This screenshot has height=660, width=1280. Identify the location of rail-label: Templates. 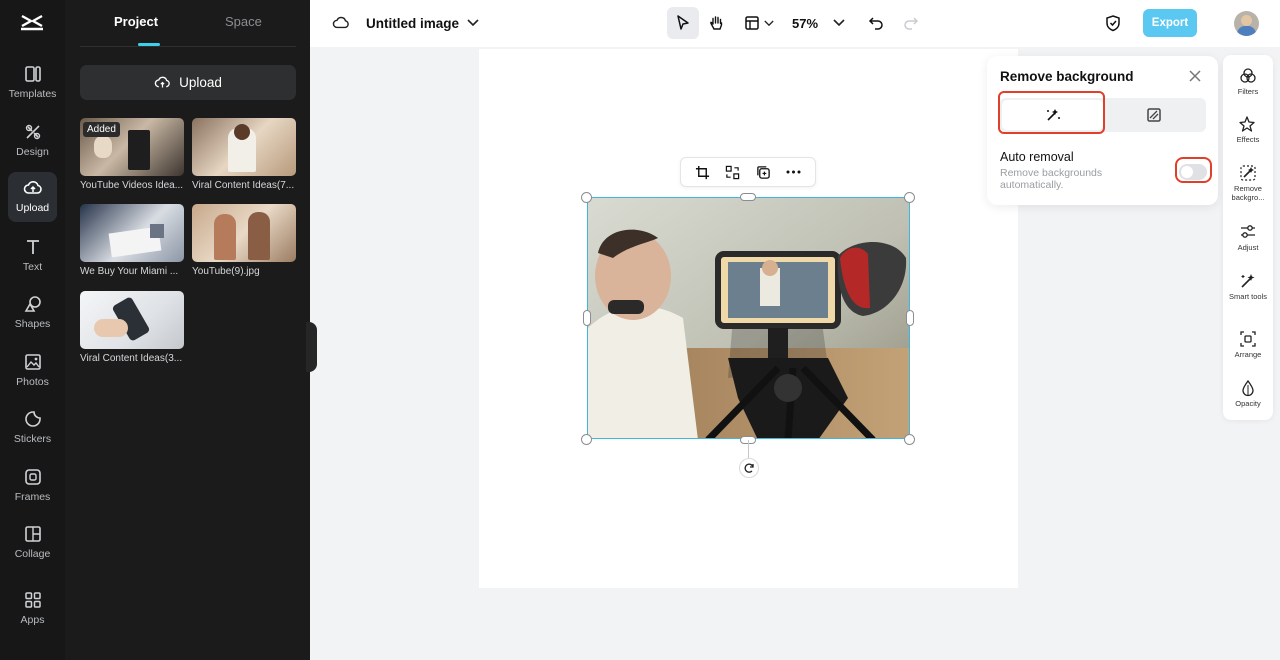
(32, 94).